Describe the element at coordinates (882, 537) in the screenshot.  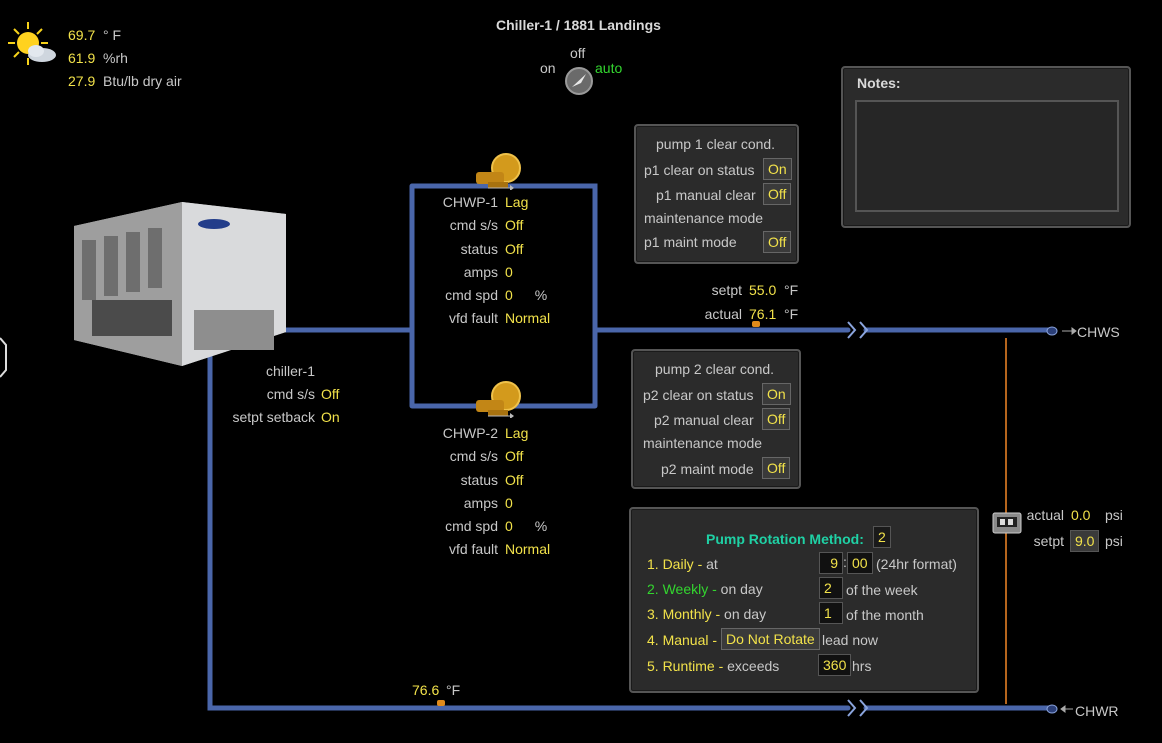
I see `rotation-method-input: 2` at that location.